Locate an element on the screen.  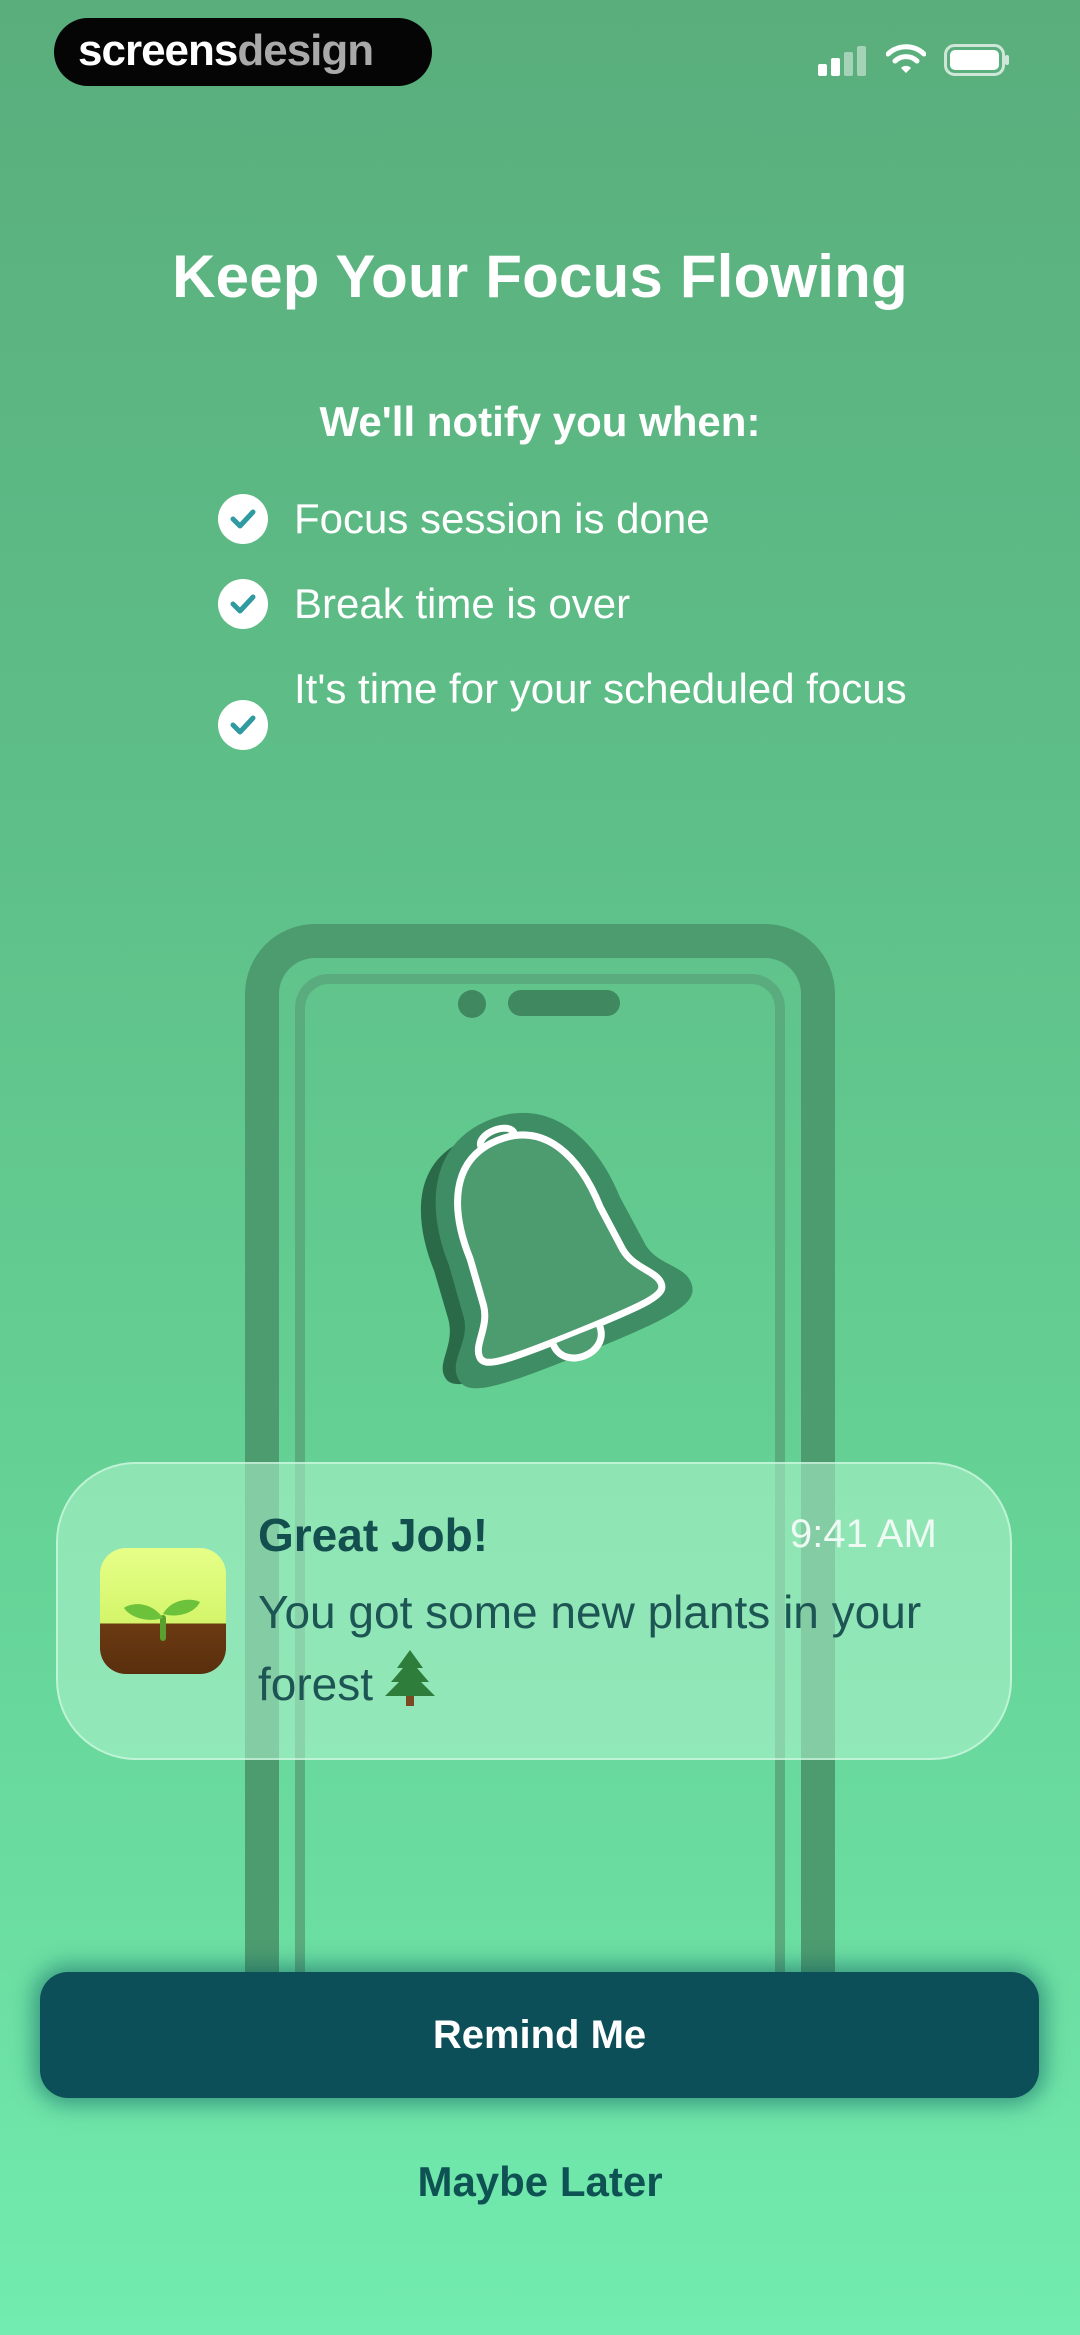
notification-message: You got some new plants in your forest is located at coordinates (590, 1648).